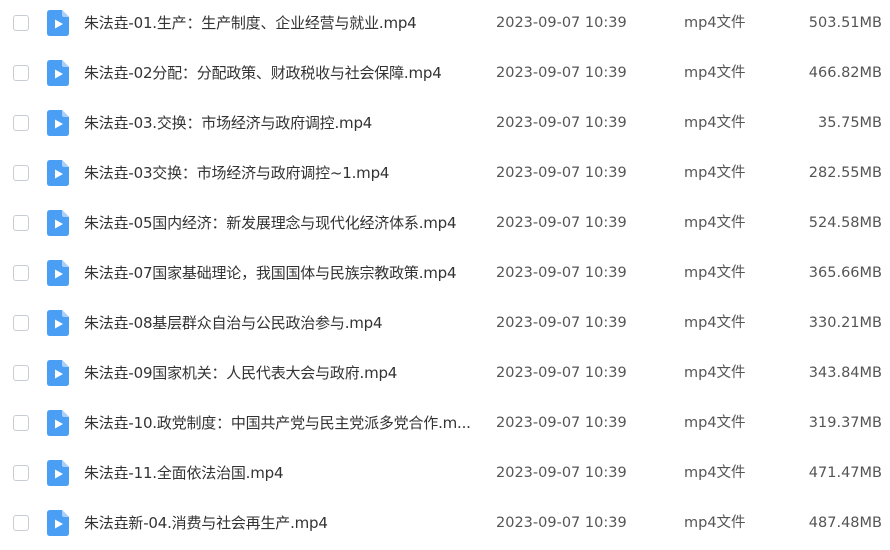 The image size is (890, 550). Describe the element at coordinates (281, 23) in the screenshot. I see `file-name: 朱法垚-01.生产：生产制度、企业经营与就业.mp4` at that location.